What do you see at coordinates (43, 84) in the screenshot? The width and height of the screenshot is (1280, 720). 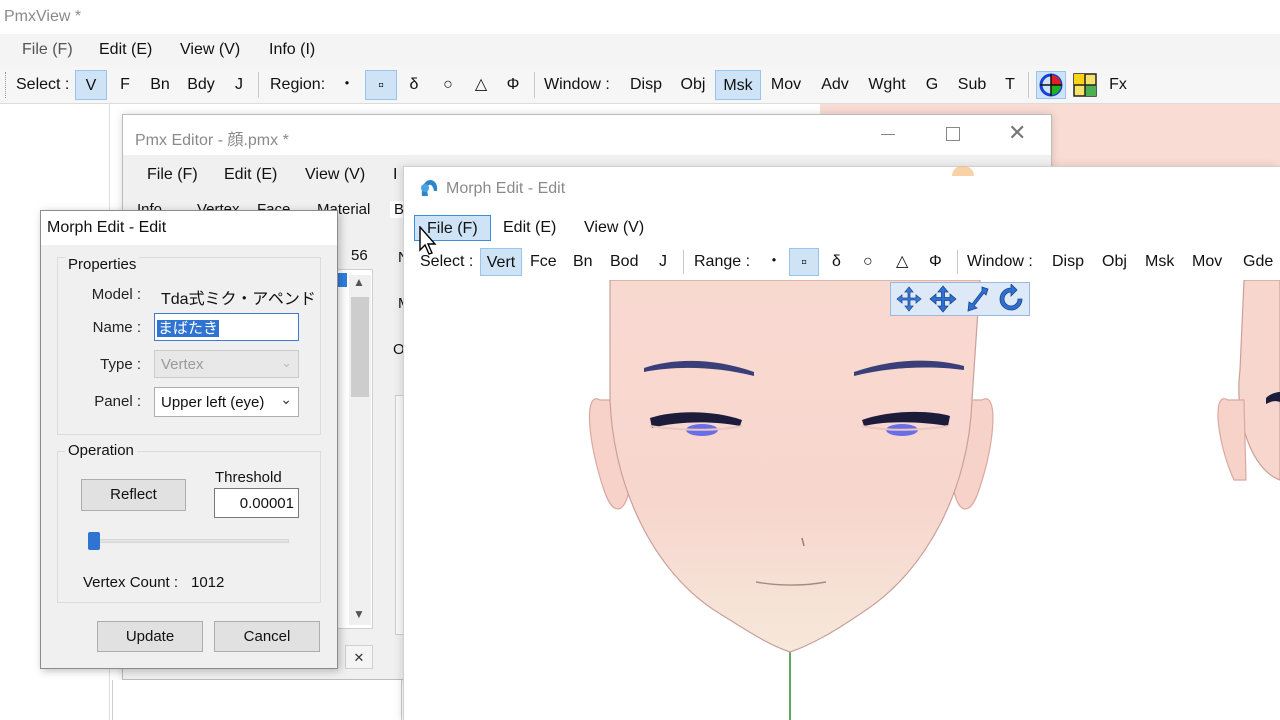 I see `select-label: Select :` at bounding box center [43, 84].